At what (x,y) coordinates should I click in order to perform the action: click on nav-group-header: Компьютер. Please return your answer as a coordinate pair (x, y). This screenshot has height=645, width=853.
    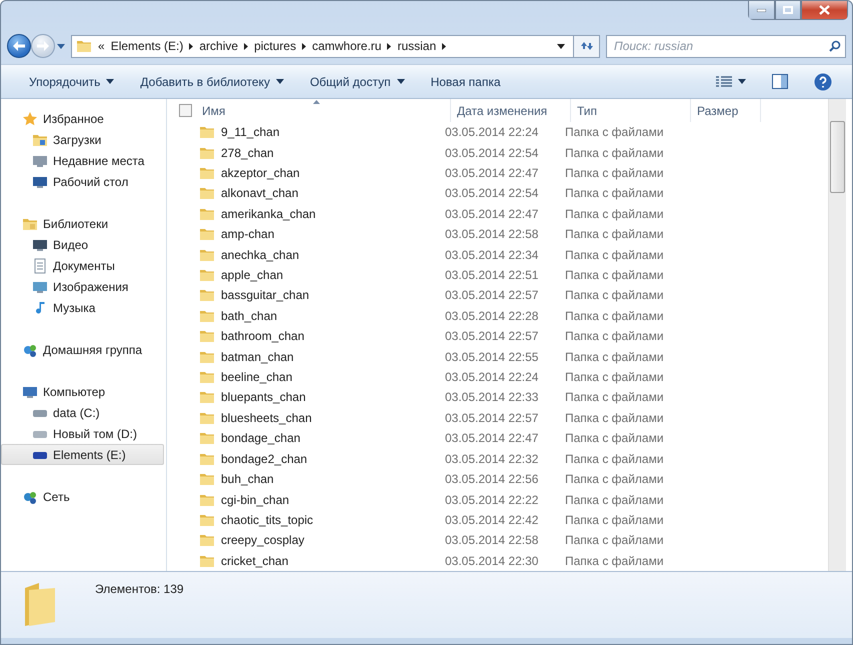
    Looking at the image, I should click on (82, 391).